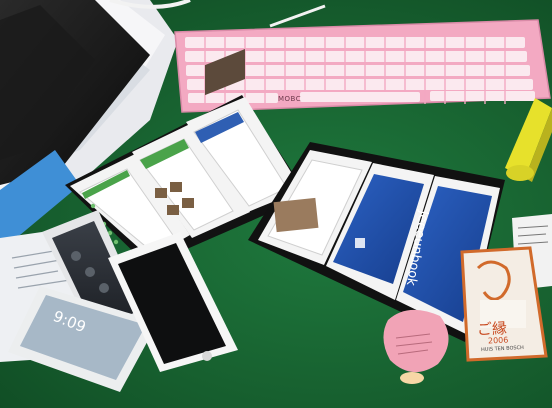 The height and width of the screenshot is (408, 552). What do you see at coordinates (498, 340) in the screenshot?
I see `card-year: 2006` at bounding box center [498, 340].